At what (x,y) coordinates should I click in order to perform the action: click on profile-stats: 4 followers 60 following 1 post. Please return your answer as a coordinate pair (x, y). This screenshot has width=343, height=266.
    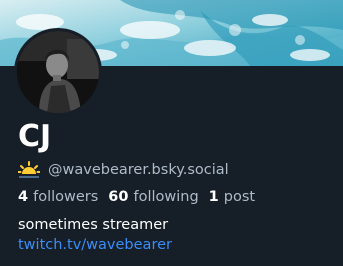
    Looking at the image, I should click on (141, 197).